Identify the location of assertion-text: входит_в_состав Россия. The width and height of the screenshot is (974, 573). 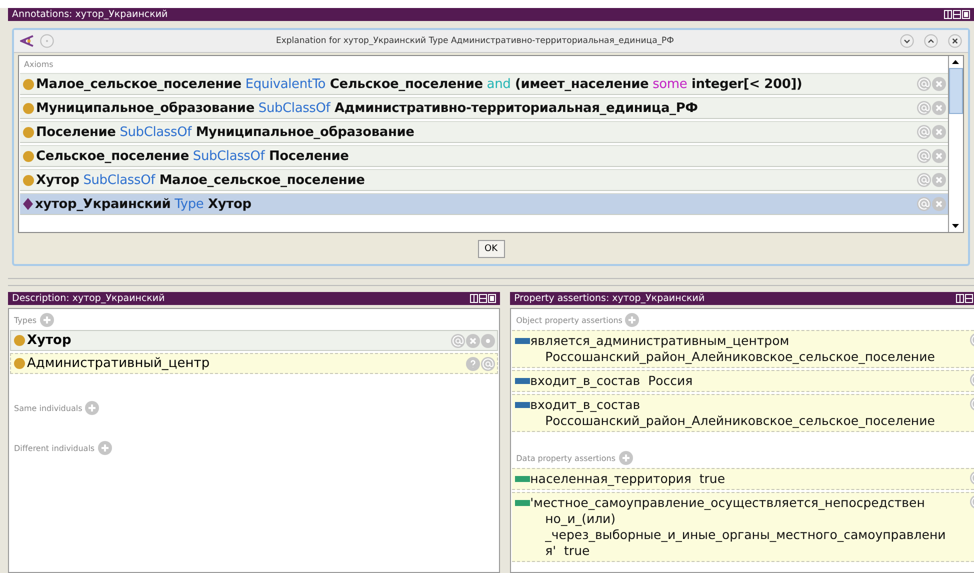
(612, 381).